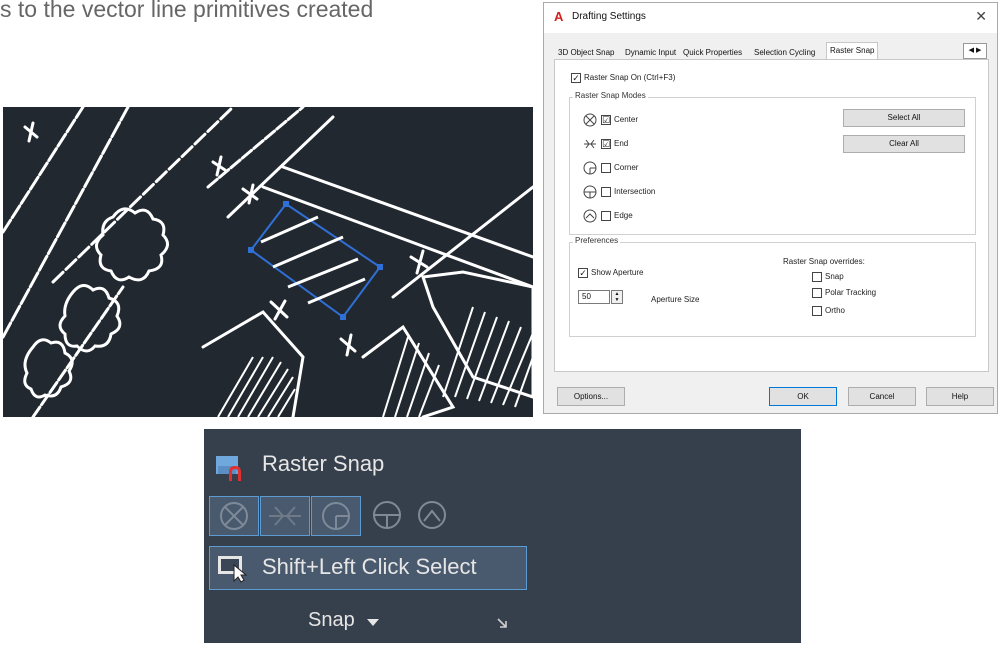  Describe the element at coordinates (576, 78) in the screenshot. I see `raster-snap-on-checkbox: ✓` at that location.